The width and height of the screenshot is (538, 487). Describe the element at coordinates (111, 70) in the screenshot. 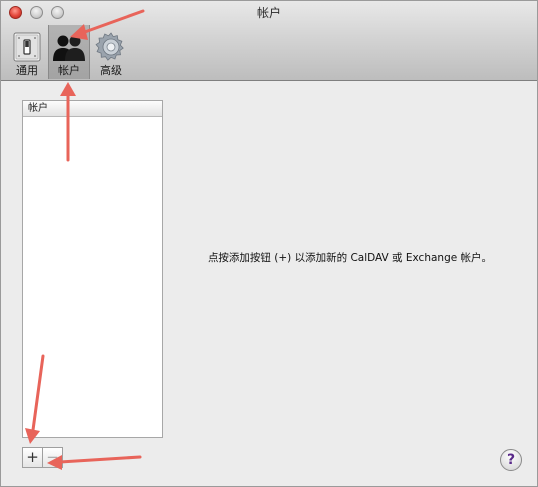

I see `toolbar-item-label: 高级` at that location.